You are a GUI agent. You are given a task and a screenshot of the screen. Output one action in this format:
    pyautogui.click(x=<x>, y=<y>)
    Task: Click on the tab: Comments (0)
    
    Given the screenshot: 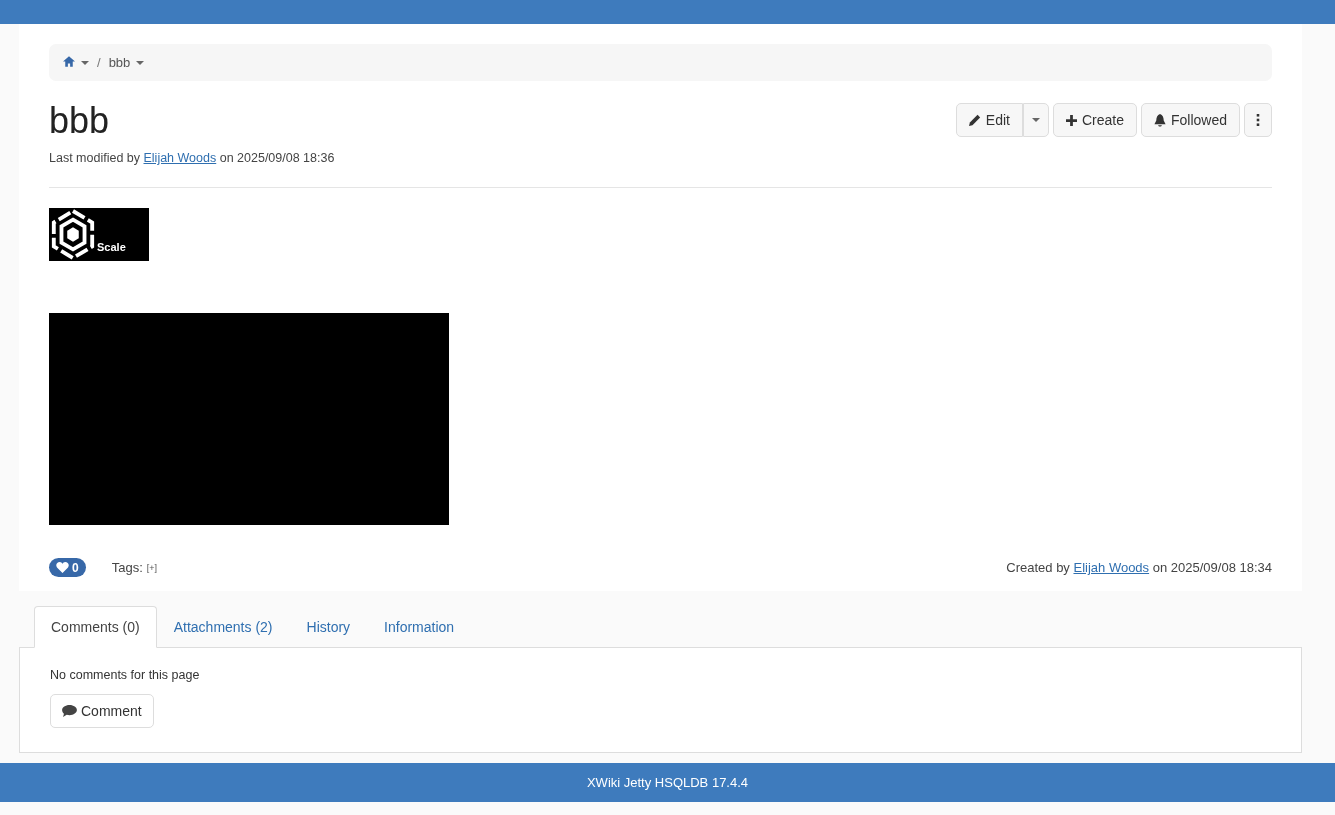 What is the action you would take?
    pyautogui.click(x=95, y=627)
    